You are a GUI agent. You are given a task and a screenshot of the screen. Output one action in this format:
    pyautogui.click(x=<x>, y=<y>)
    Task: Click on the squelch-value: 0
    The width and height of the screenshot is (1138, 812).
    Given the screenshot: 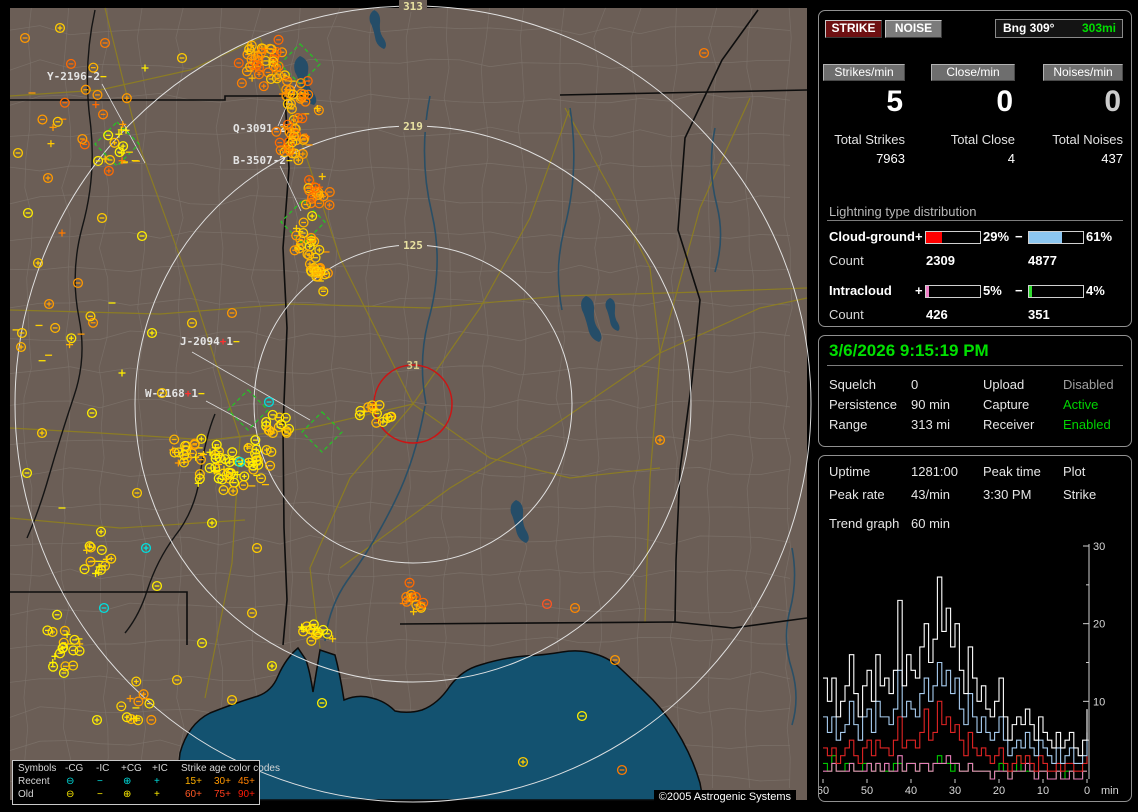 What is the action you would take?
    pyautogui.click(x=915, y=384)
    